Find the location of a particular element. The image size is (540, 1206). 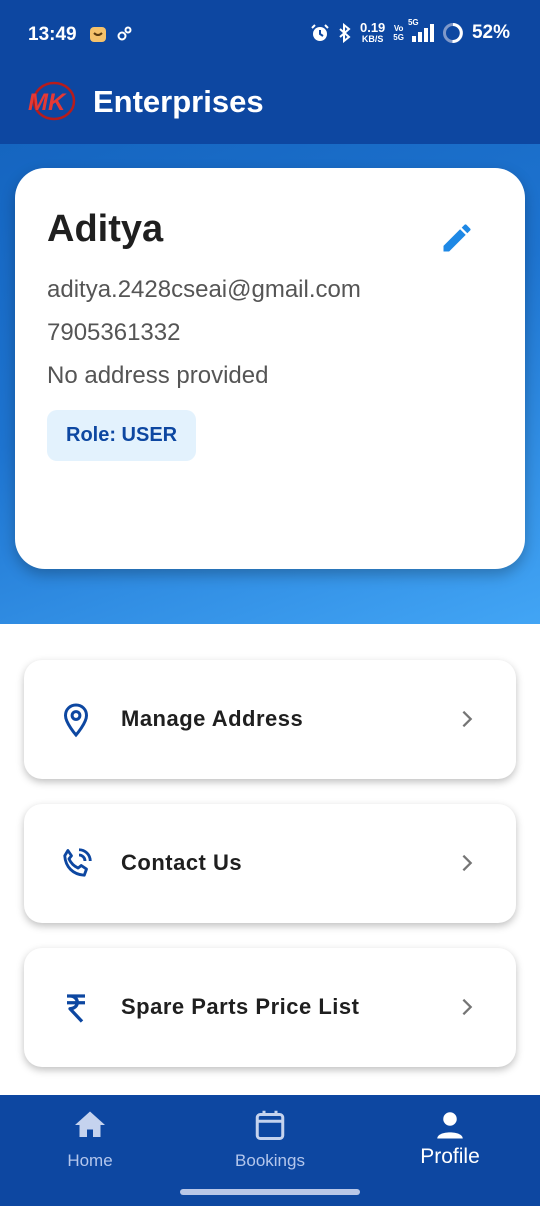

contact-us-label: Contact Us is located at coordinates (182, 862).